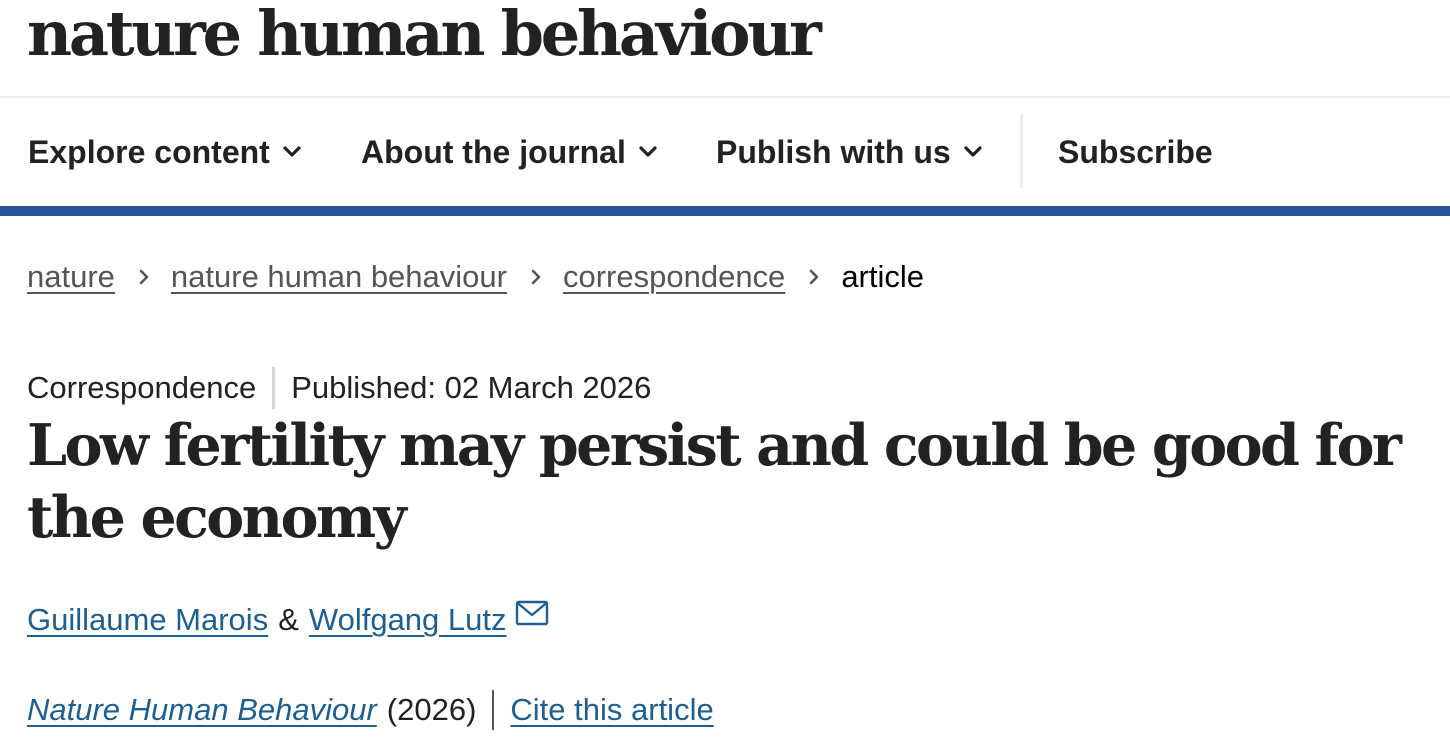 This screenshot has width=1450, height=752. I want to click on author-link-marois: Guillaume Marois, so click(147, 620).